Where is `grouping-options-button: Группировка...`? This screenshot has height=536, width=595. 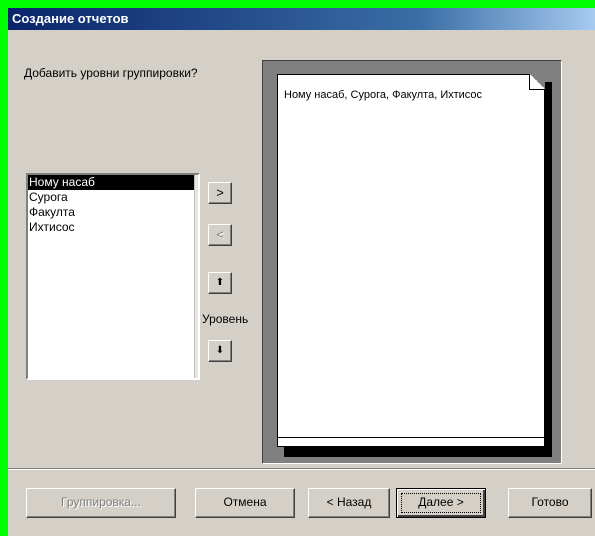 grouping-options-button: Группировка... is located at coordinates (101, 503).